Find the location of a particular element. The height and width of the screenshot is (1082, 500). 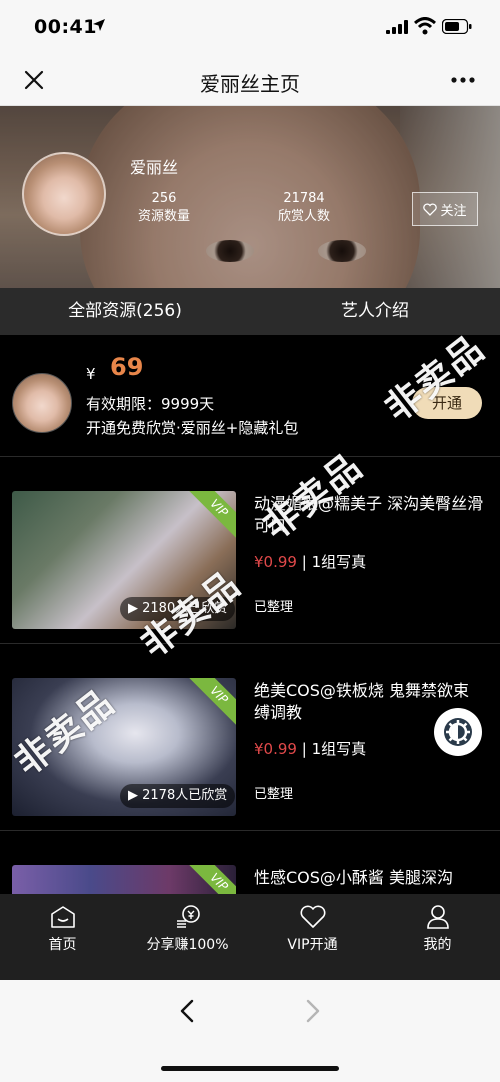

tab-share: 分享赚100% is located at coordinates (187, 937).